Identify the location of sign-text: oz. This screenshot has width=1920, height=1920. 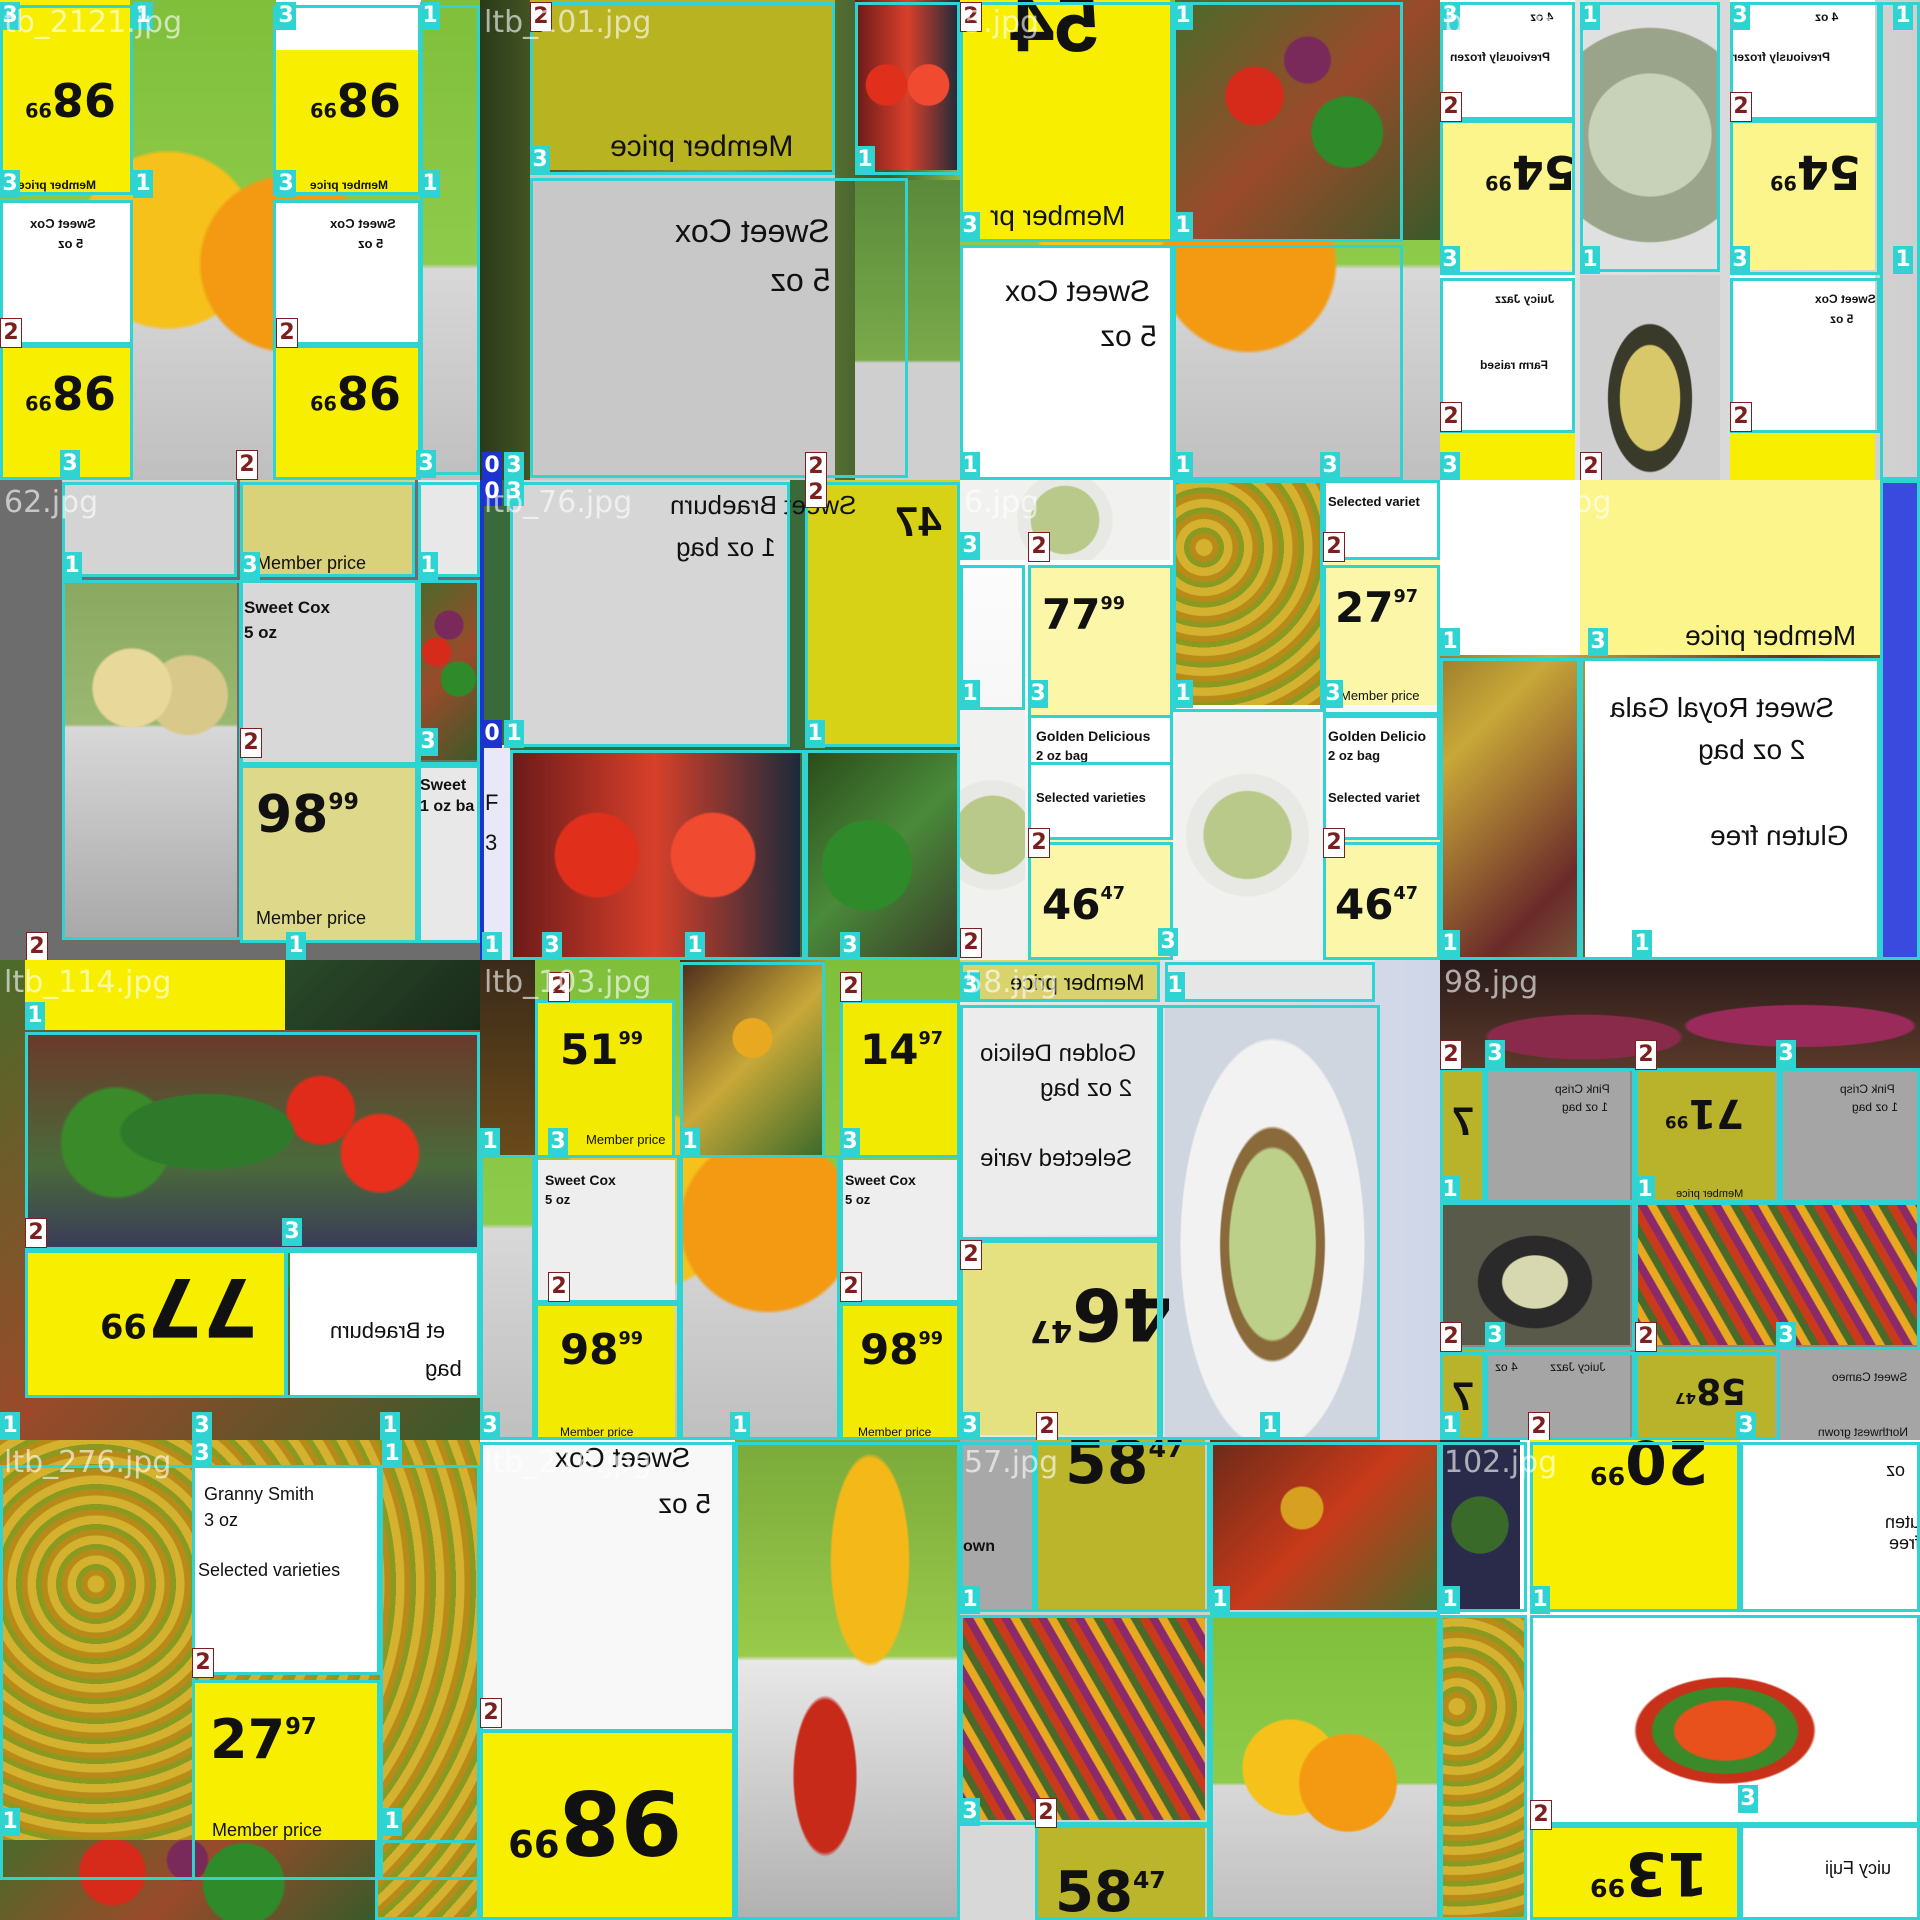
(1896, 1470).